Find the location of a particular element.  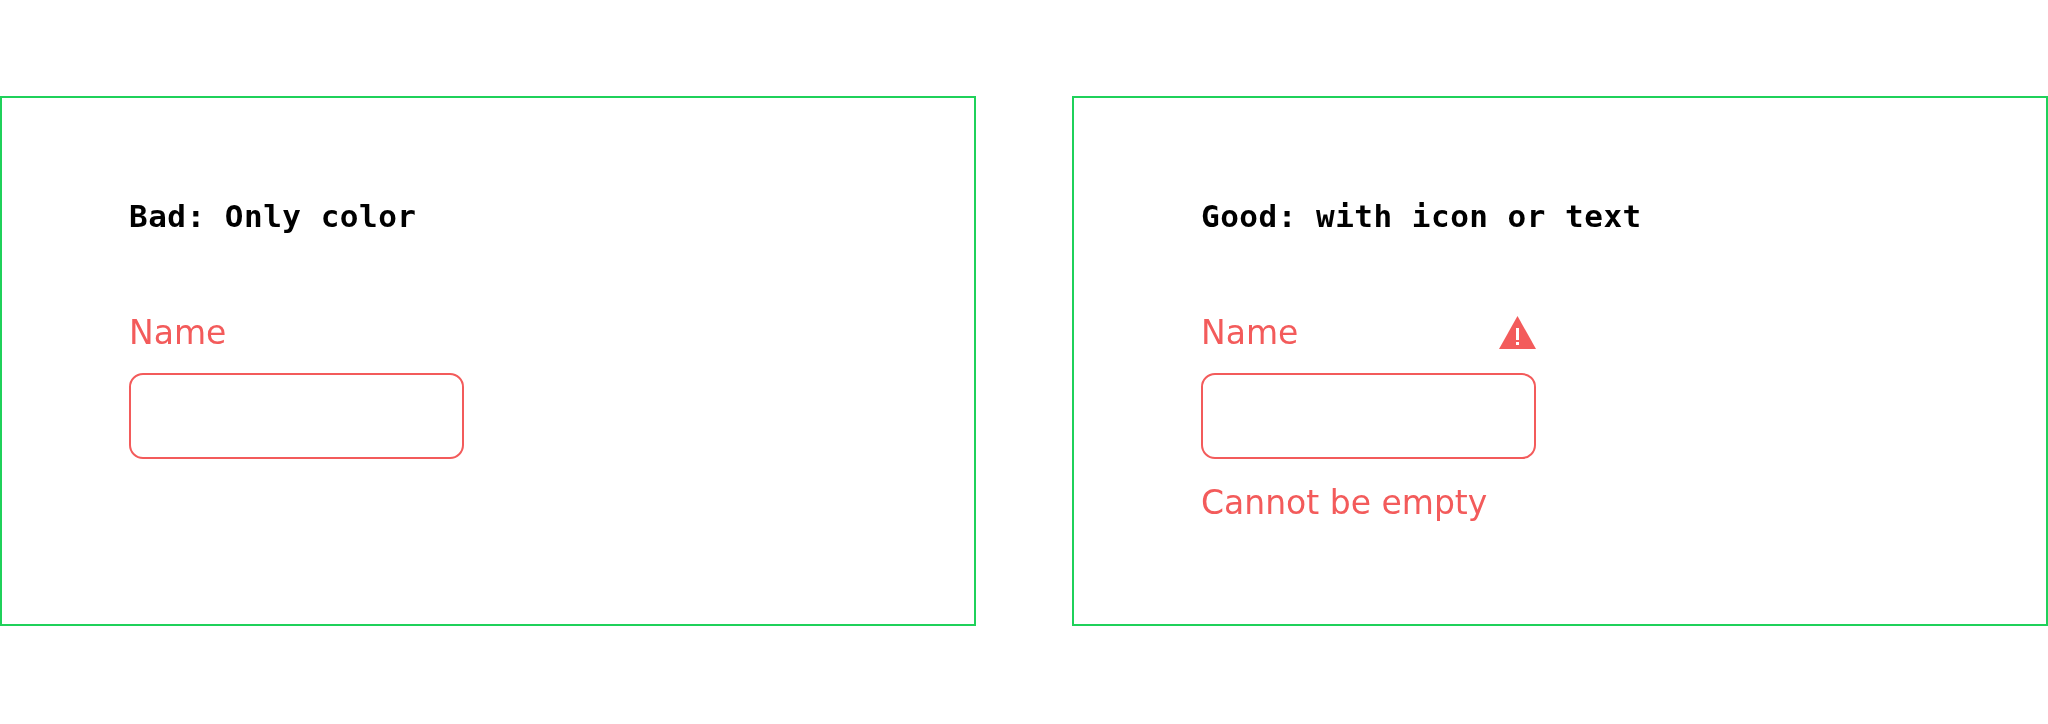

error-message: Cannot be empty is located at coordinates (1345, 502).